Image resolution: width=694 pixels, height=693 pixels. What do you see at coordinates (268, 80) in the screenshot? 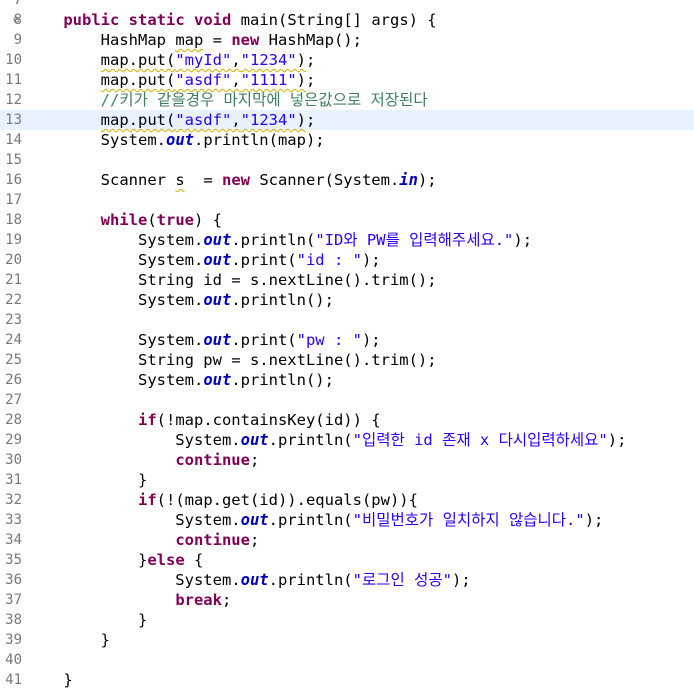
I see `string-token: "1111"` at bounding box center [268, 80].